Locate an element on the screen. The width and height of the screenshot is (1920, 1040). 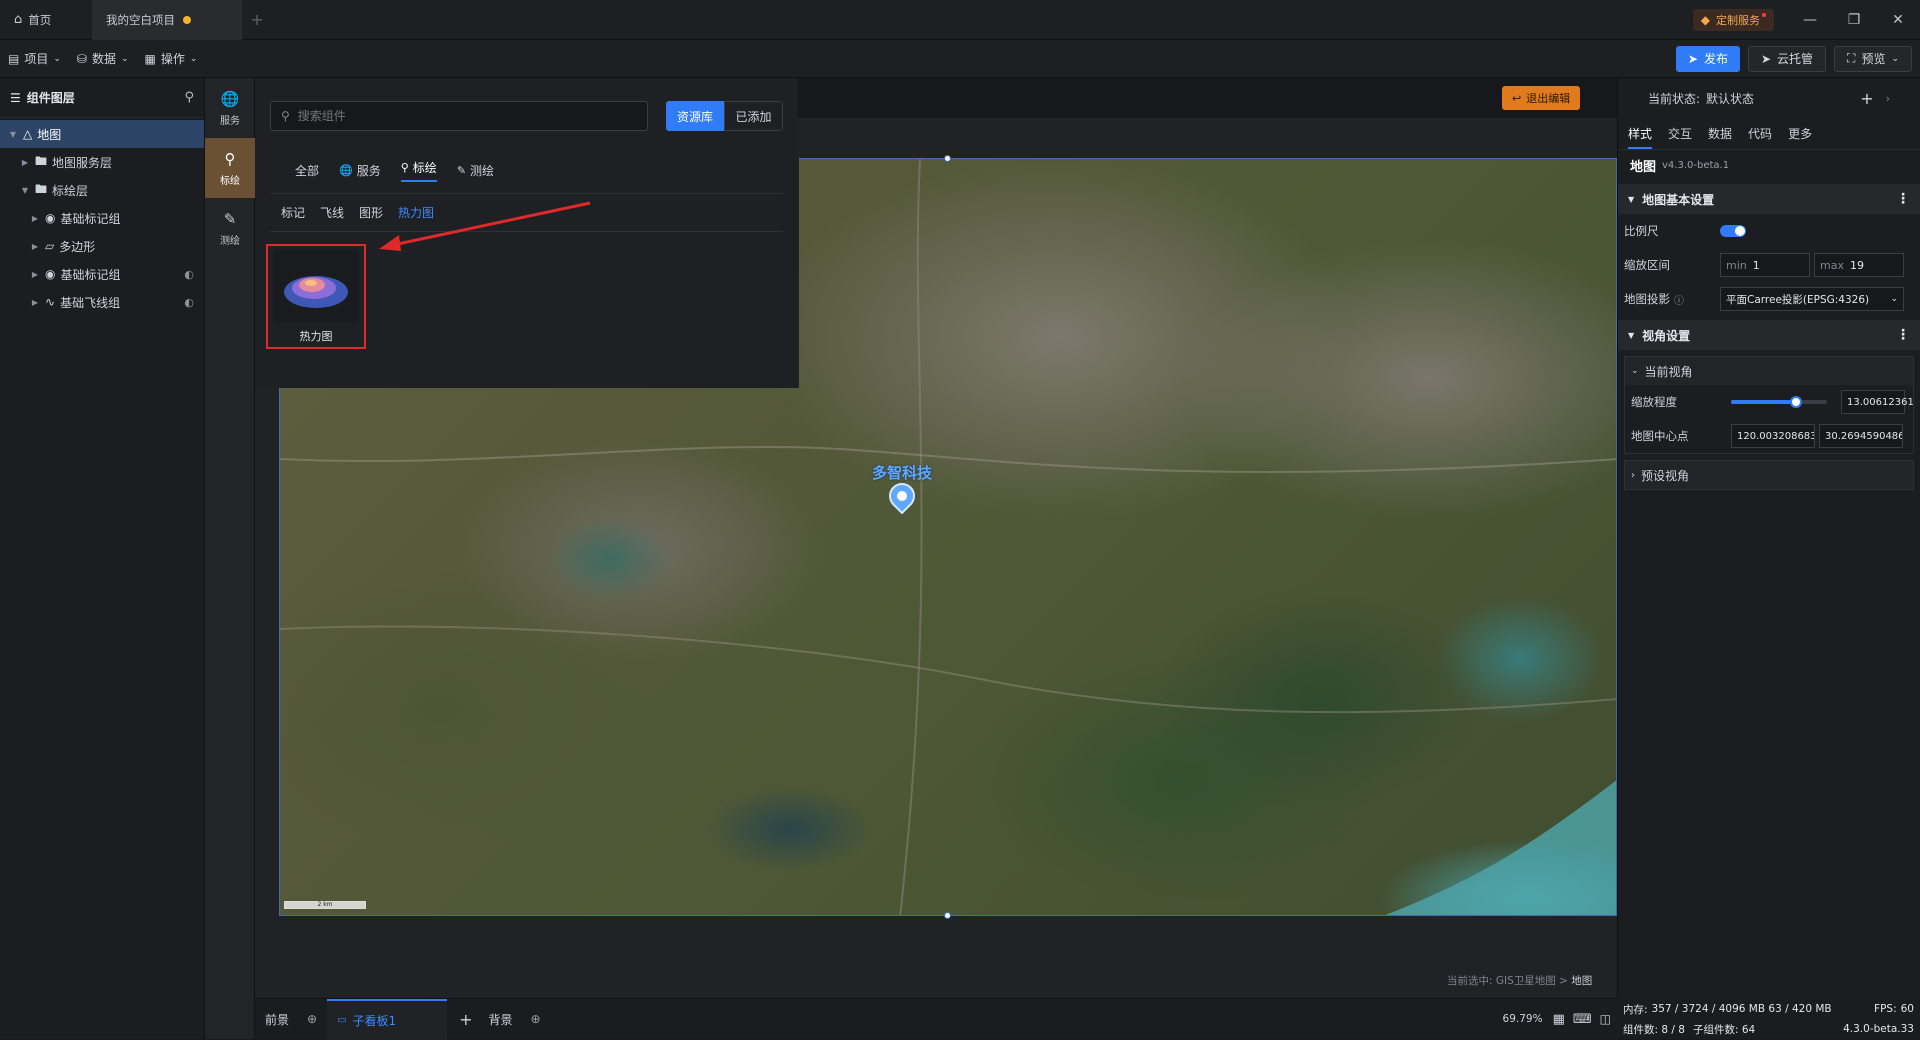
layer-item-map-service: ▶ 🖿 地图服务层 is located at coordinates (102, 162).